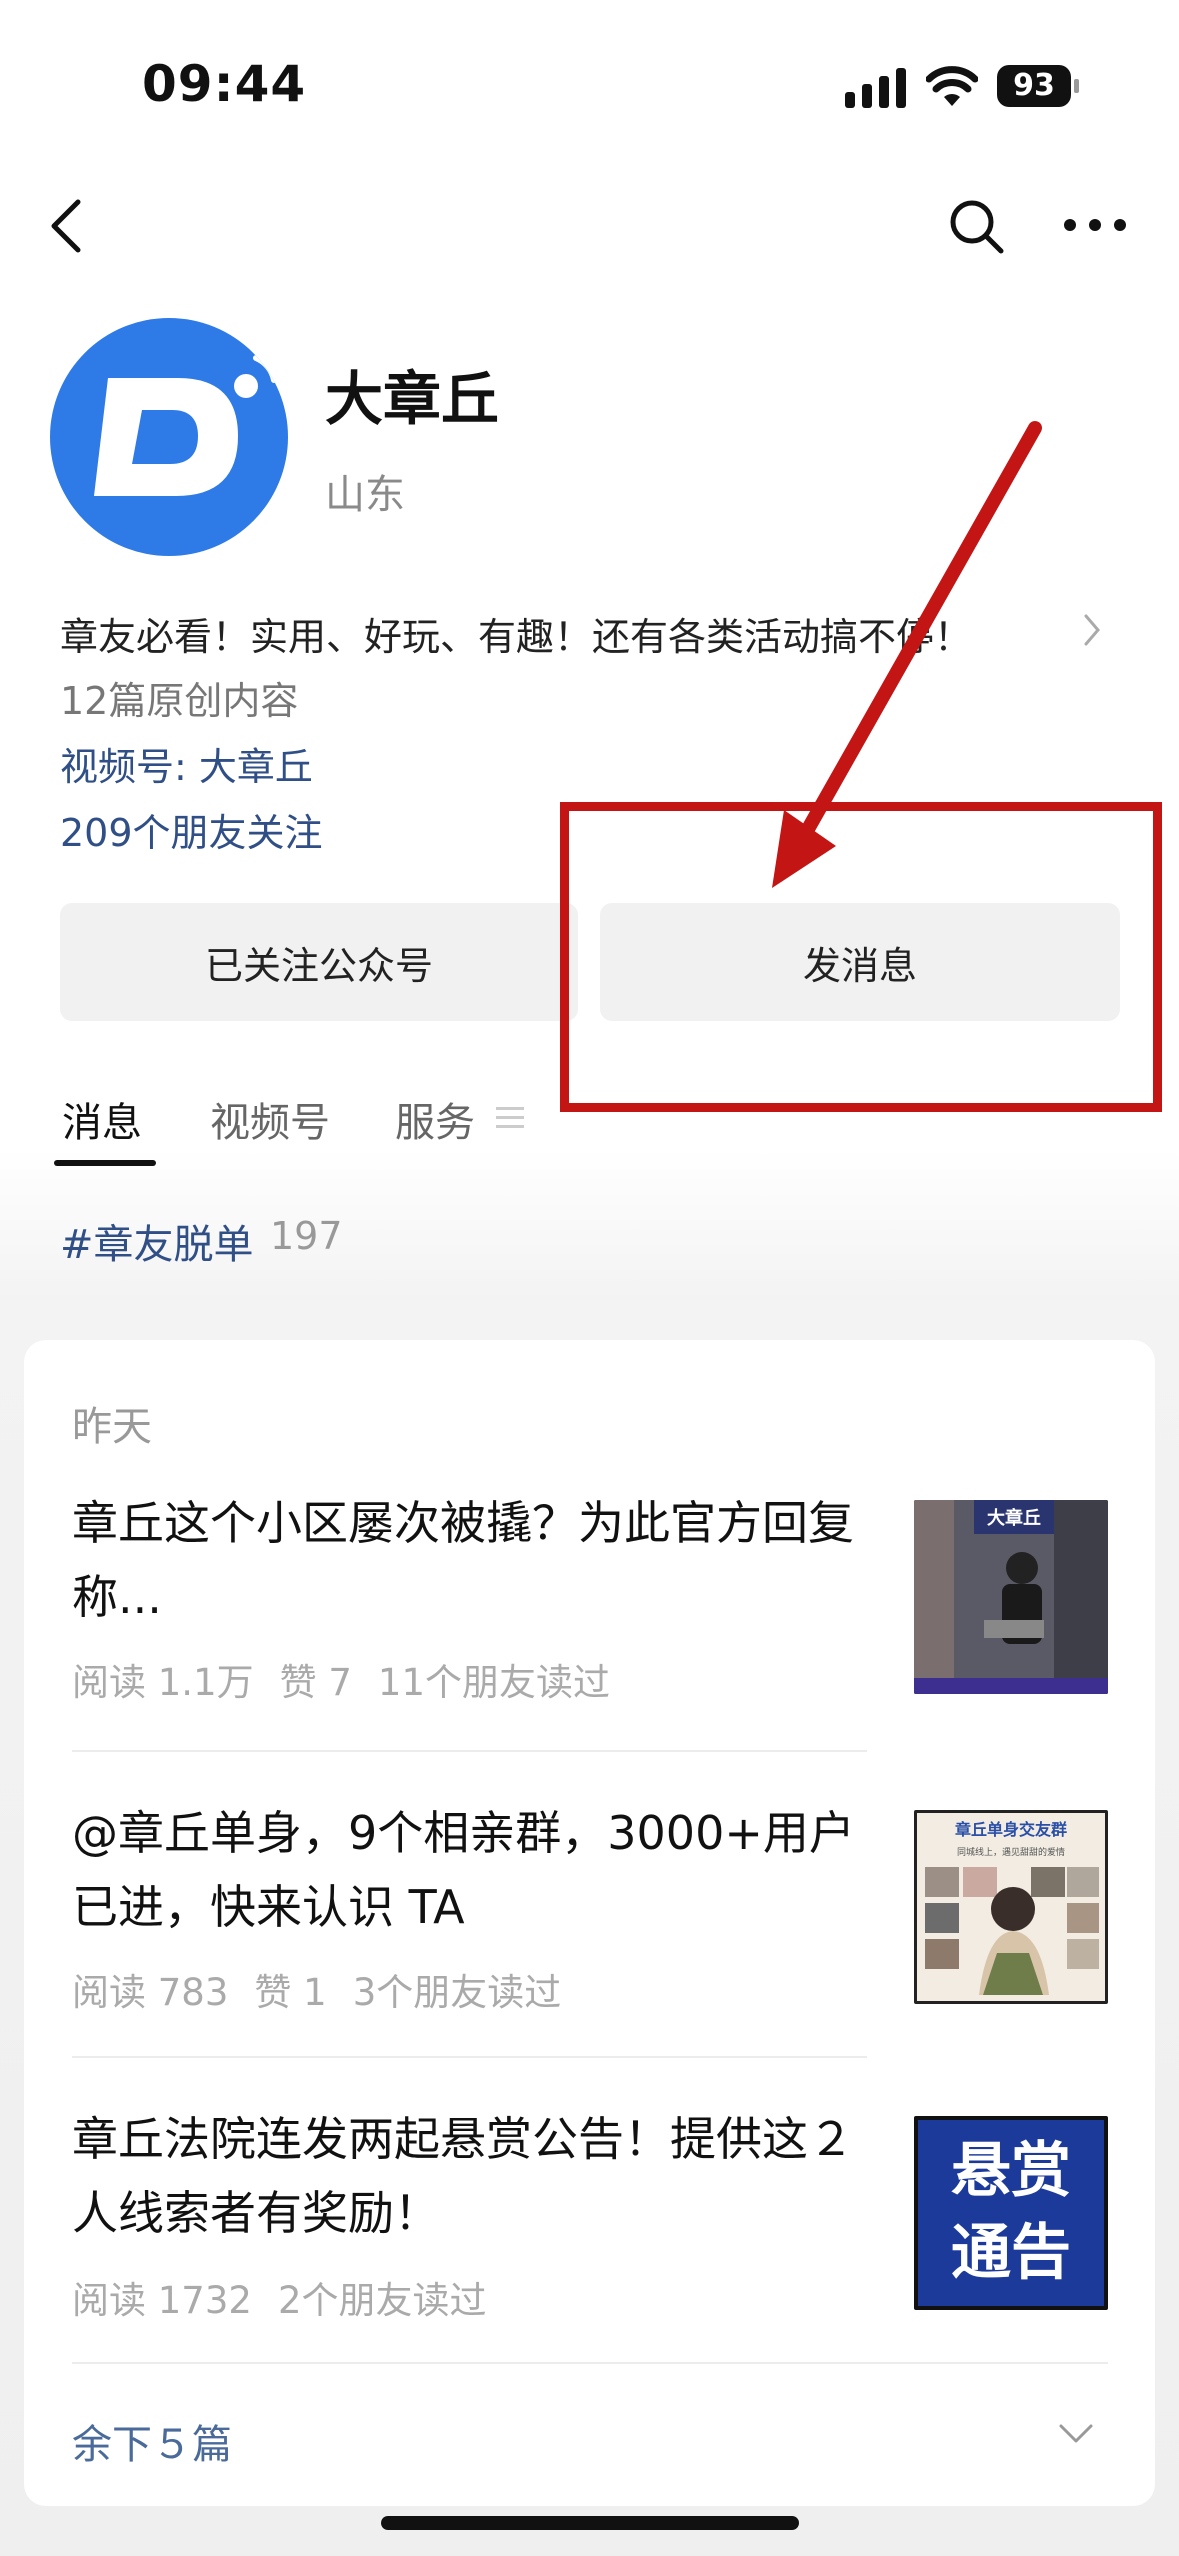 The width and height of the screenshot is (1179, 2556). What do you see at coordinates (1014, 1518) in the screenshot?
I see `thumbnail-caption: 大章丘` at bounding box center [1014, 1518].